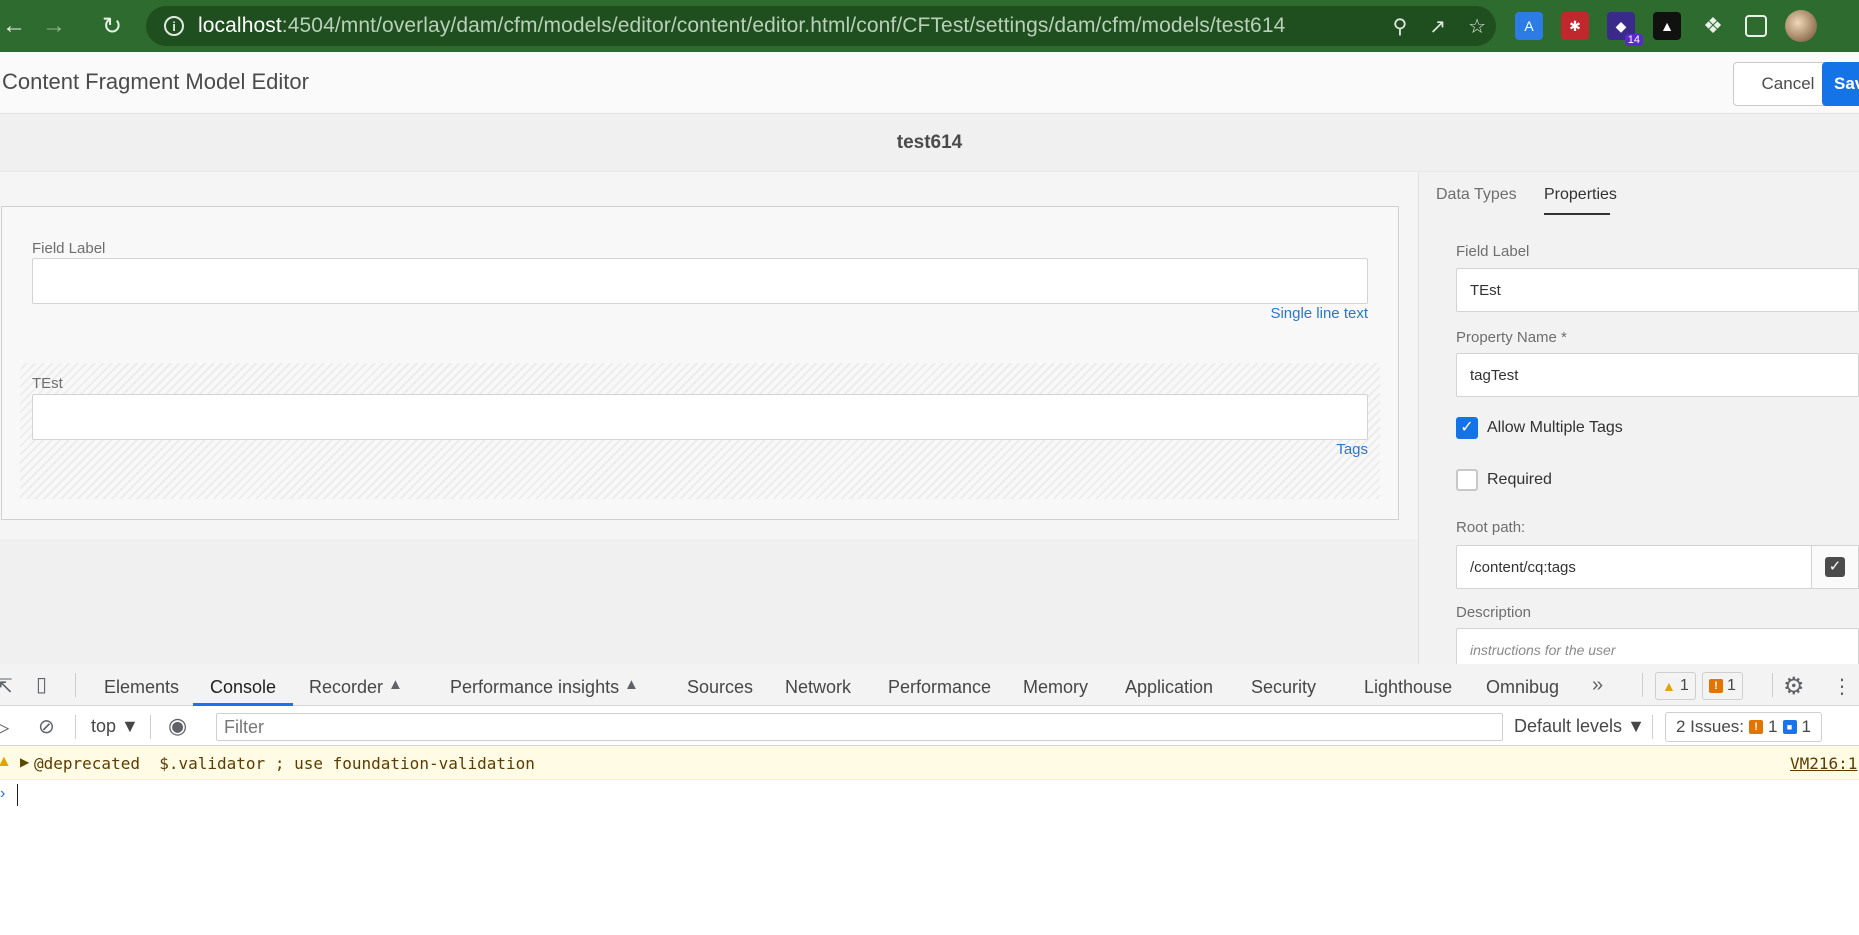 Image resolution: width=1859 pixels, height=935 pixels. What do you see at coordinates (17, 795) in the screenshot?
I see `console-input-caret` at bounding box center [17, 795].